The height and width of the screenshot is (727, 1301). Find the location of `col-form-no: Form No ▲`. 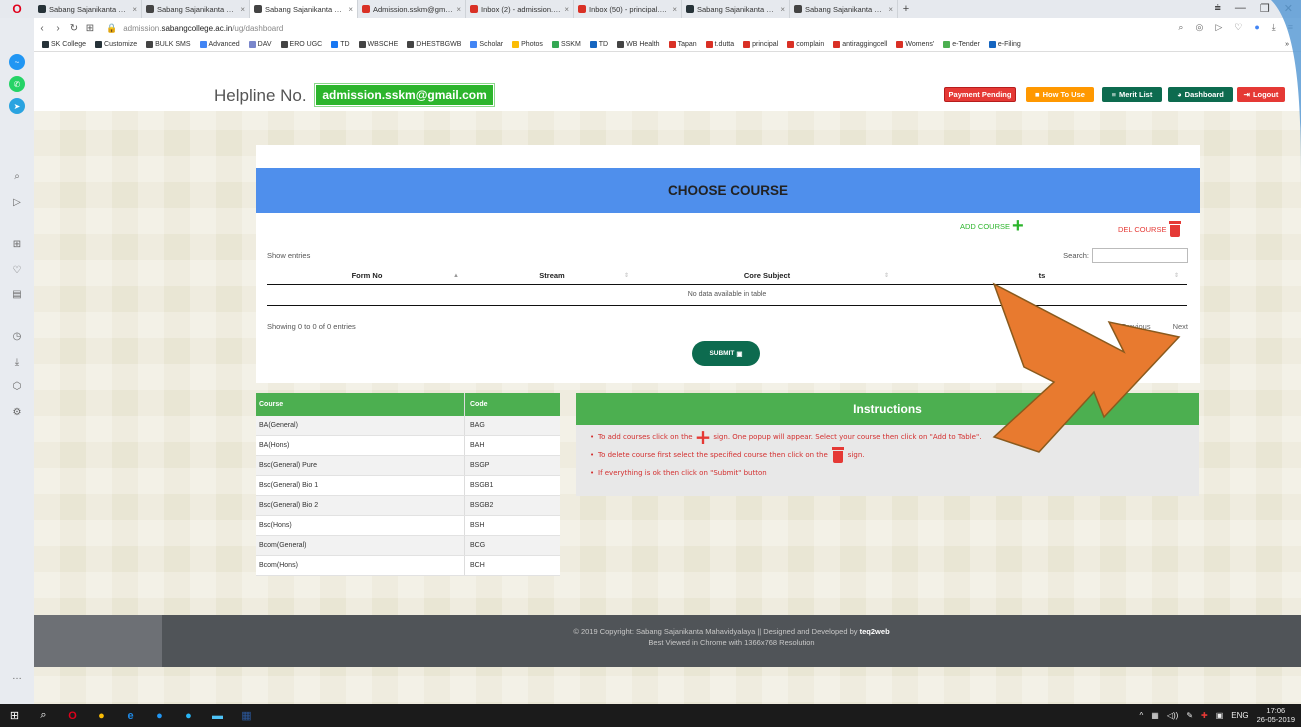

col-form-no: Form No ▲ is located at coordinates (367, 276).